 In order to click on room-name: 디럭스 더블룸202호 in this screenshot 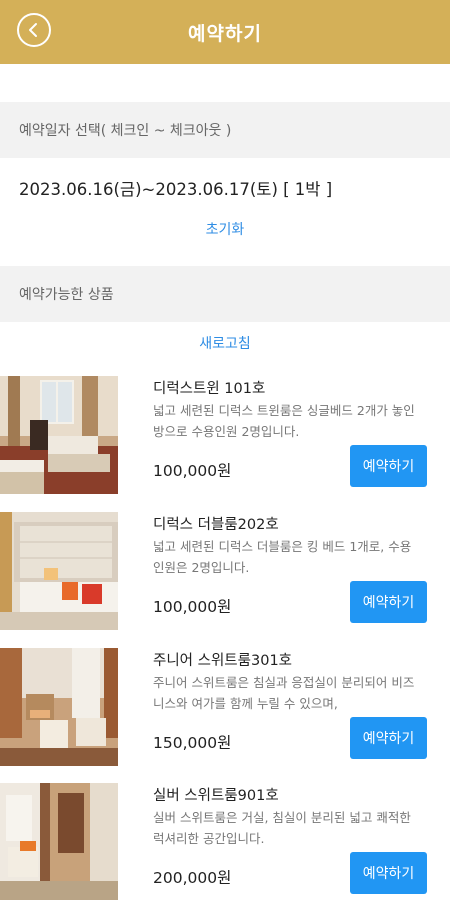, I will do `click(216, 525)`.